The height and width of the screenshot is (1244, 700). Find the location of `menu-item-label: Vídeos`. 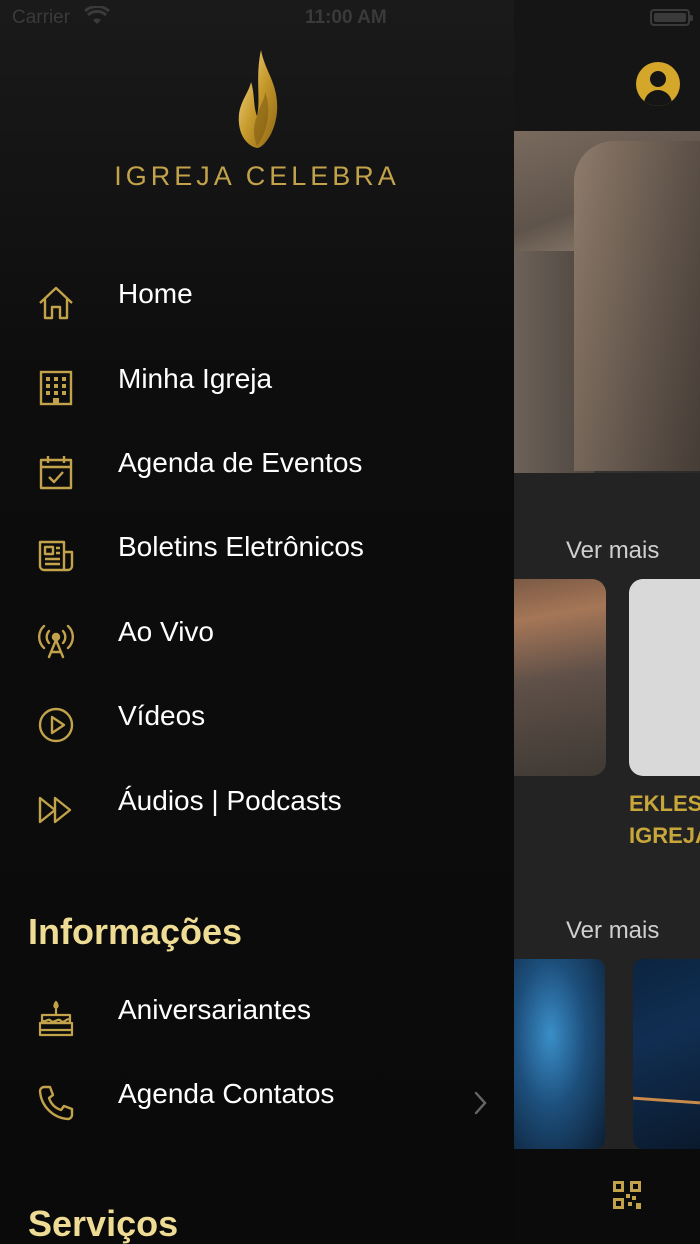

menu-item-label: Vídeos is located at coordinates (162, 715).